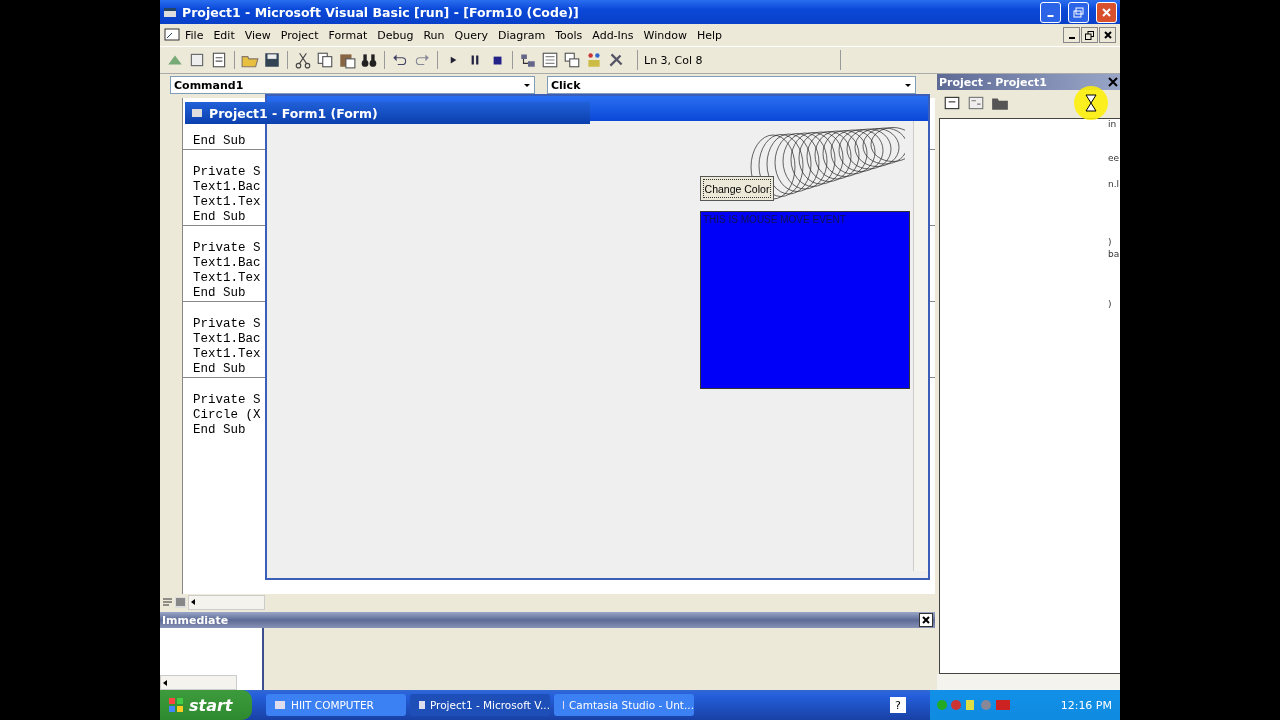 The height and width of the screenshot is (720, 1280). What do you see at coordinates (920, 346) in the screenshot?
I see `vertical-scrollbar` at bounding box center [920, 346].